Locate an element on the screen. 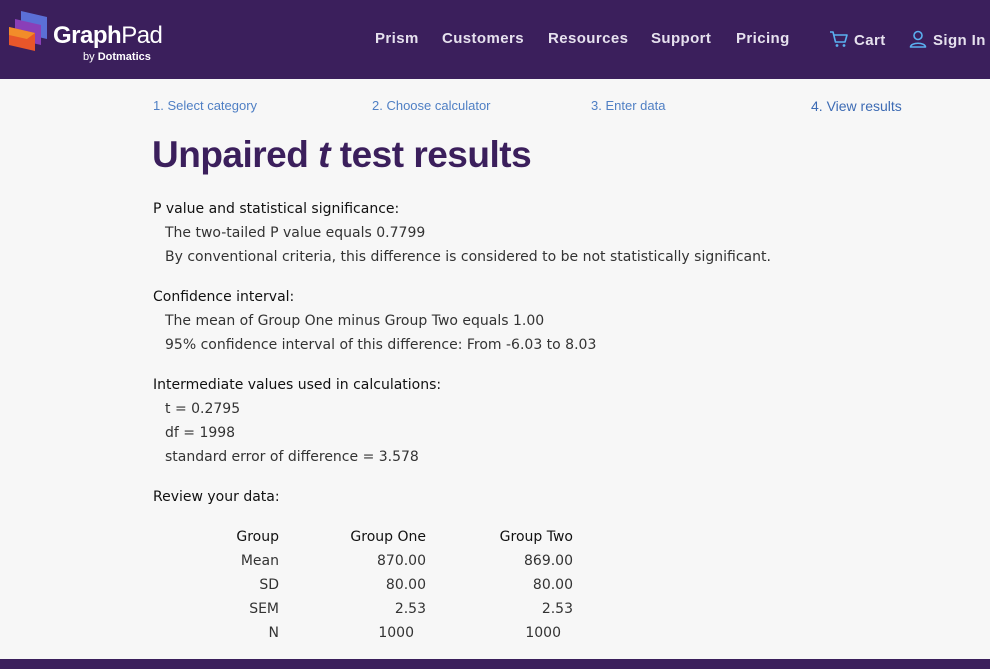  df-line: df = 1998 is located at coordinates (200, 433).